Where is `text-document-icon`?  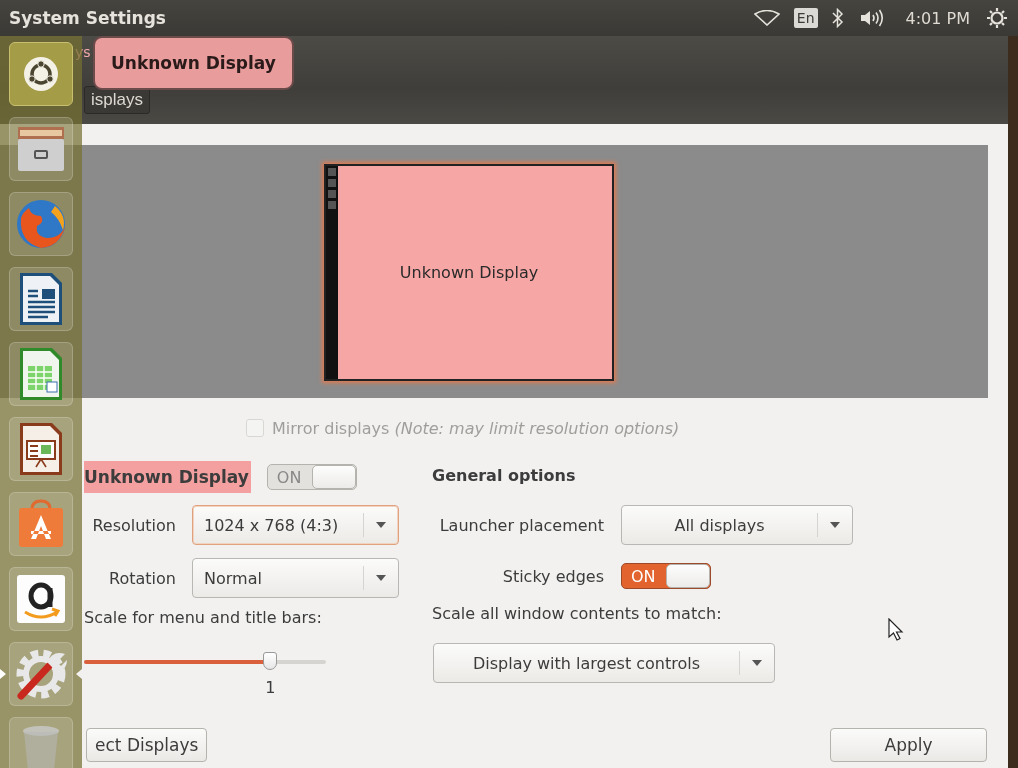
text-document-icon is located at coordinates (41, 299).